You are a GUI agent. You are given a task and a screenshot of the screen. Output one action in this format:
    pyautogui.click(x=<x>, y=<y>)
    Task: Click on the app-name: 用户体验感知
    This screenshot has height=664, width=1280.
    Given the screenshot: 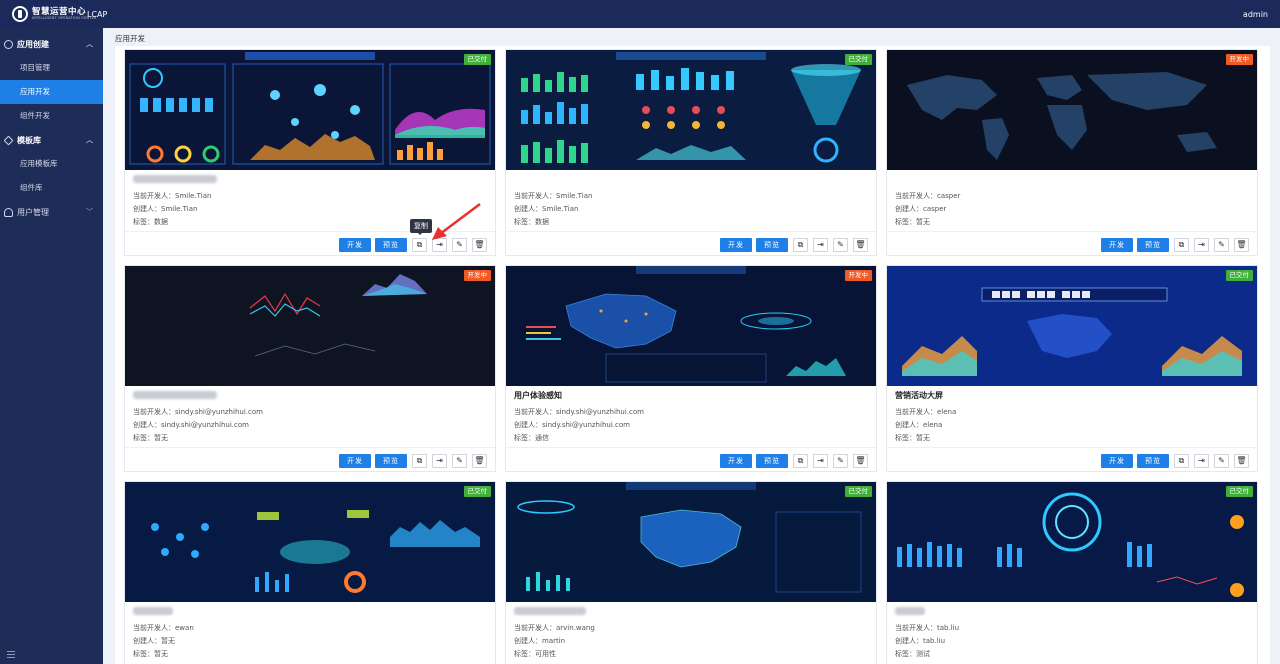 What is the action you would take?
    pyautogui.click(x=538, y=396)
    